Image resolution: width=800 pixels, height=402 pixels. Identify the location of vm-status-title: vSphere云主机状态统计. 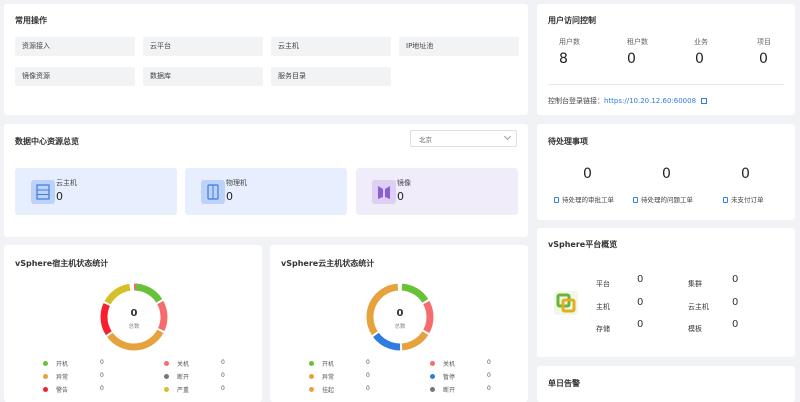
(328, 263).